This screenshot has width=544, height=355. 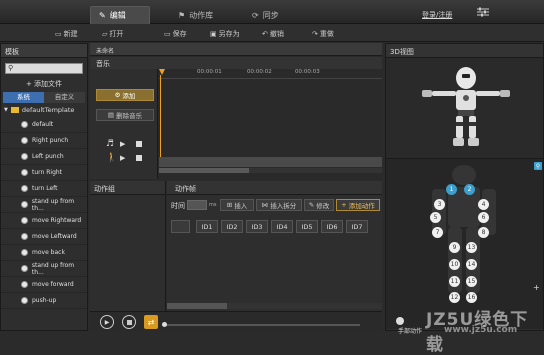 I want to click on ruler-tick-label: 00:00:03, so click(x=307, y=72).